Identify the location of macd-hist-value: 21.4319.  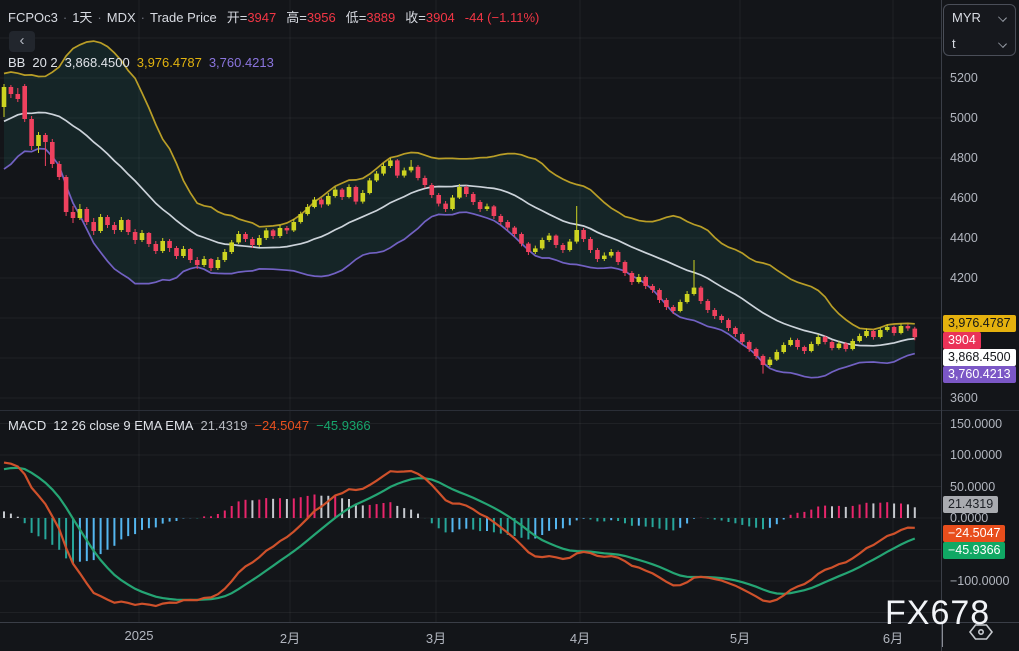
(224, 425).